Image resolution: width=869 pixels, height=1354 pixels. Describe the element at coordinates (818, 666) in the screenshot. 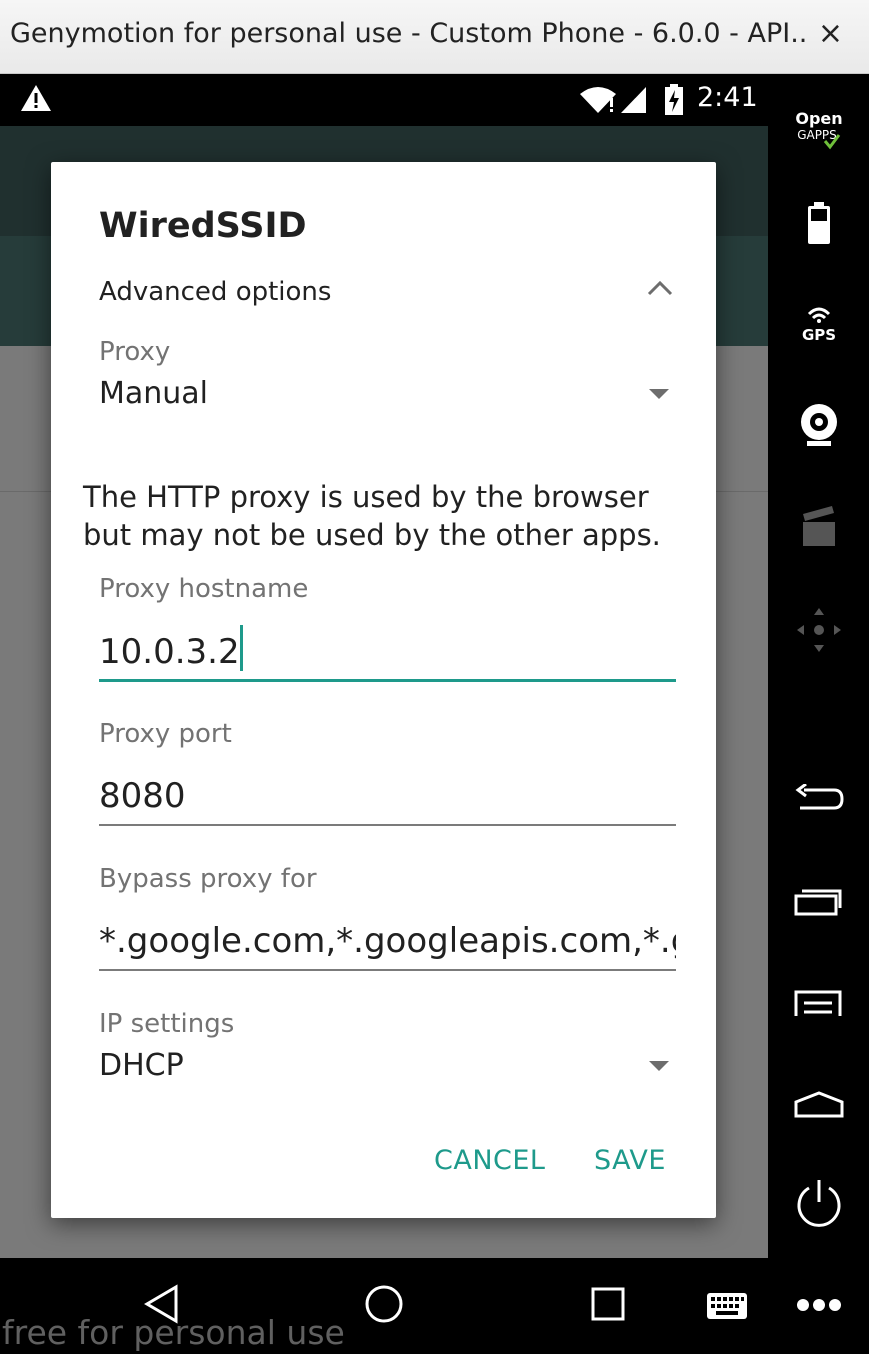

I see `emulator-toolbar: Open GAPPS GPS` at that location.